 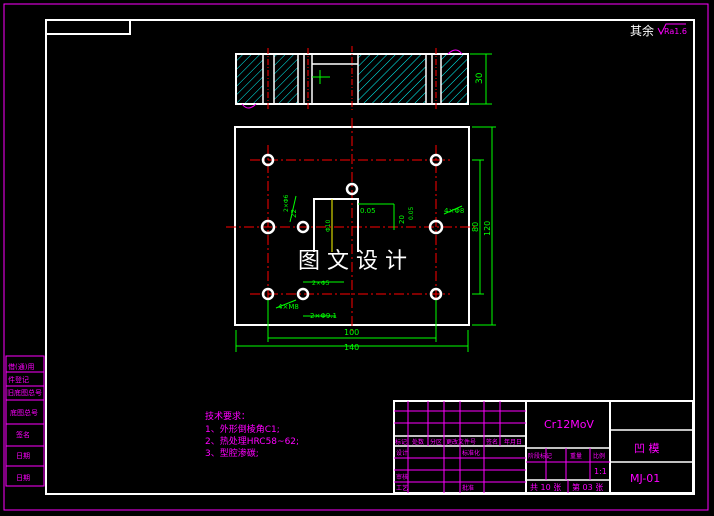 What do you see at coordinates (352, 261) in the screenshot?
I see `watermark-text: 图 文 设 计` at bounding box center [352, 261].